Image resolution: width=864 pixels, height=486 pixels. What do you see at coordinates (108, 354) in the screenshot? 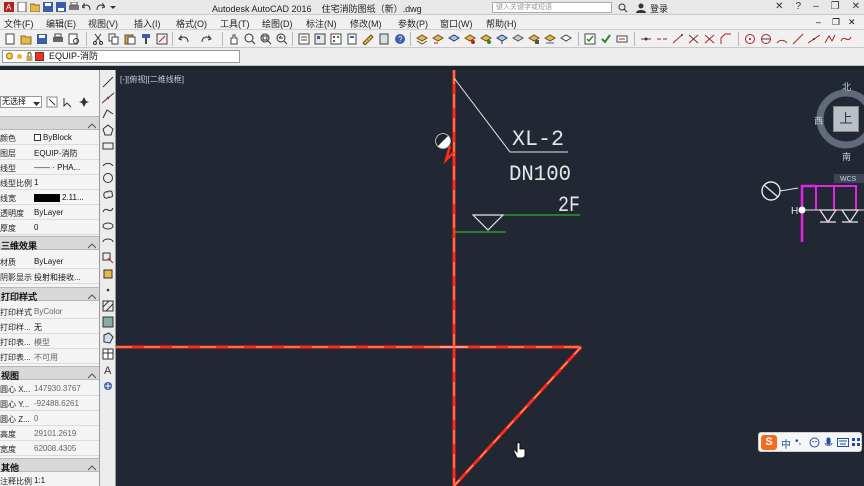
I see `table-icon` at bounding box center [108, 354].